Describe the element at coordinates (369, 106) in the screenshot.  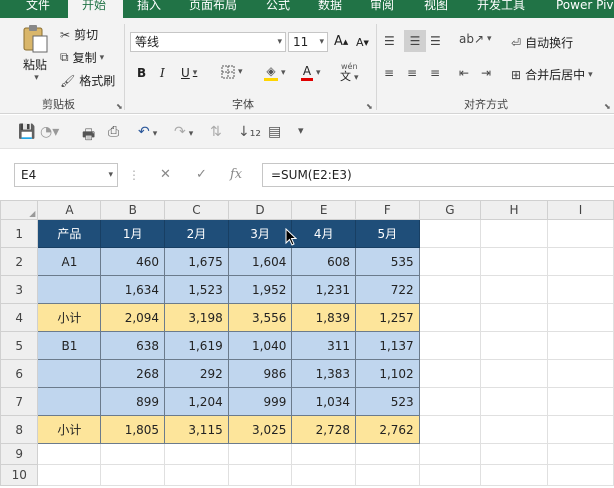
I see `font-launcher-icon: ⬊` at that location.